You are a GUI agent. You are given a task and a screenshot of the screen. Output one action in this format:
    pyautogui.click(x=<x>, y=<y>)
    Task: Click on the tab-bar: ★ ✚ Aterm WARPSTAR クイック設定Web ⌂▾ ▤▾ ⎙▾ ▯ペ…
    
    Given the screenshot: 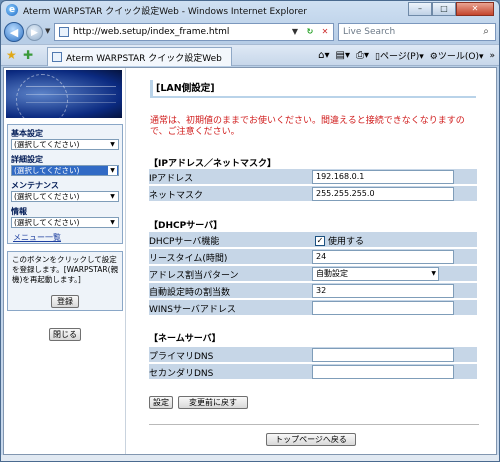 What is the action you would take?
    pyautogui.click(x=250, y=55)
    